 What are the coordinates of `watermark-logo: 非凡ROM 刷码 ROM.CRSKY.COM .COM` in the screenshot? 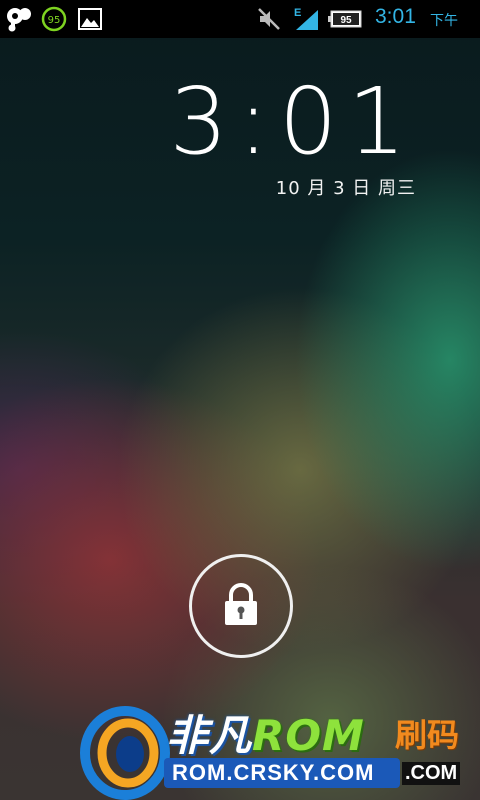 It's located at (280, 749).